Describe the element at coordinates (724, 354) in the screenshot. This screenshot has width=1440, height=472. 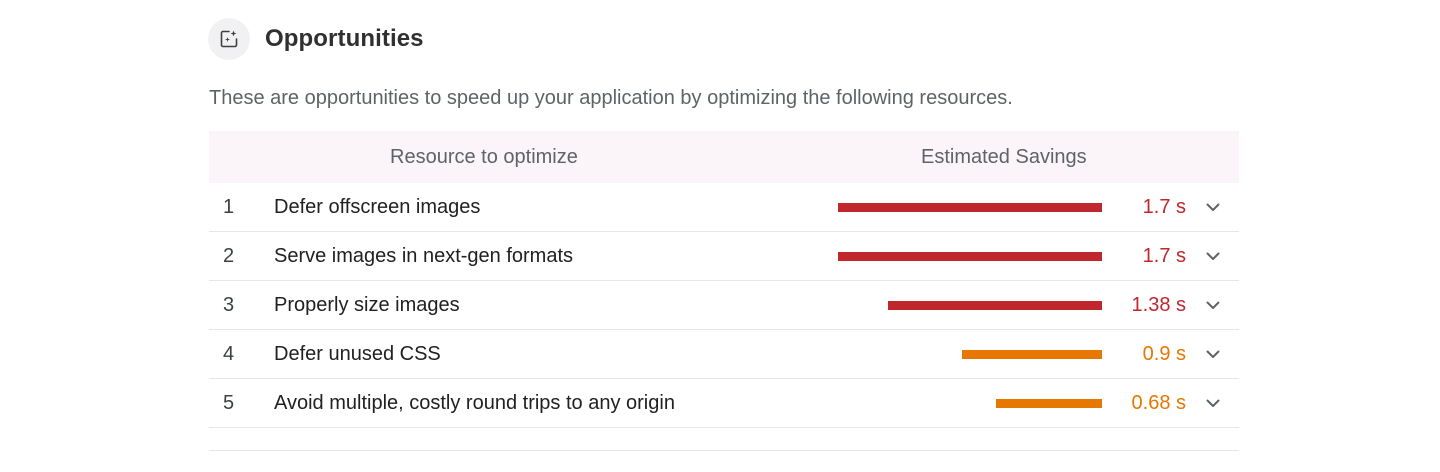
I see `table-row: 4 Defer unused CSS 0.9 s` at that location.